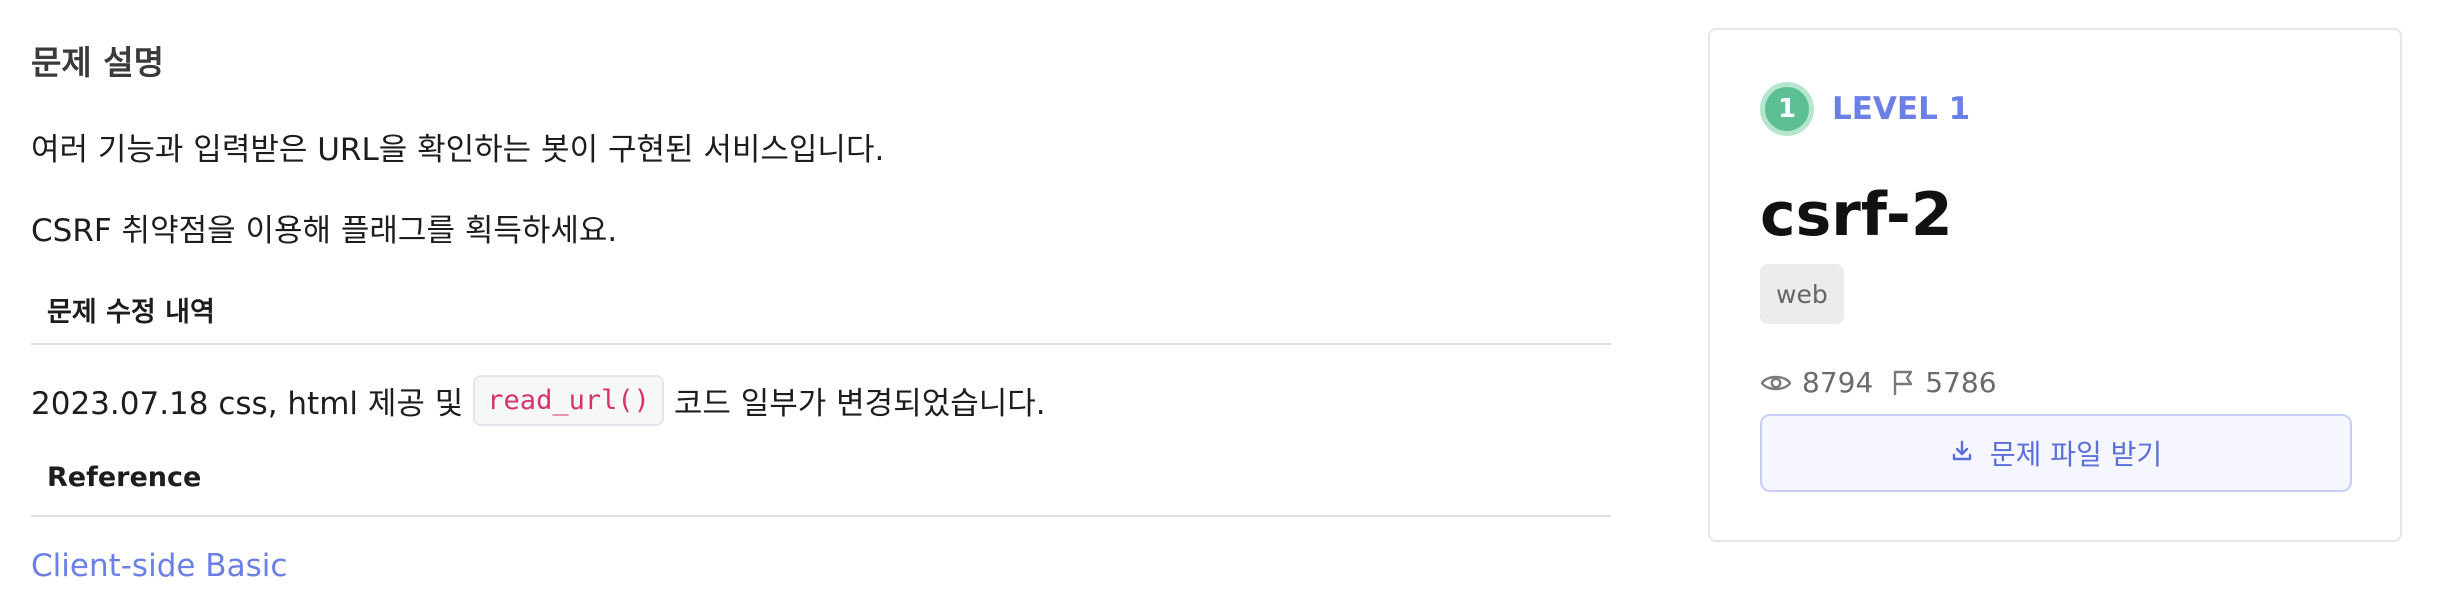 This screenshot has width=2440, height=602. Describe the element at coordinates (458, 150) in the screenshot. I see `description-line-1: 여러 기능과 입력받은 URL을 확인하는 봇이 구현된 서비스입니다.` at that location.